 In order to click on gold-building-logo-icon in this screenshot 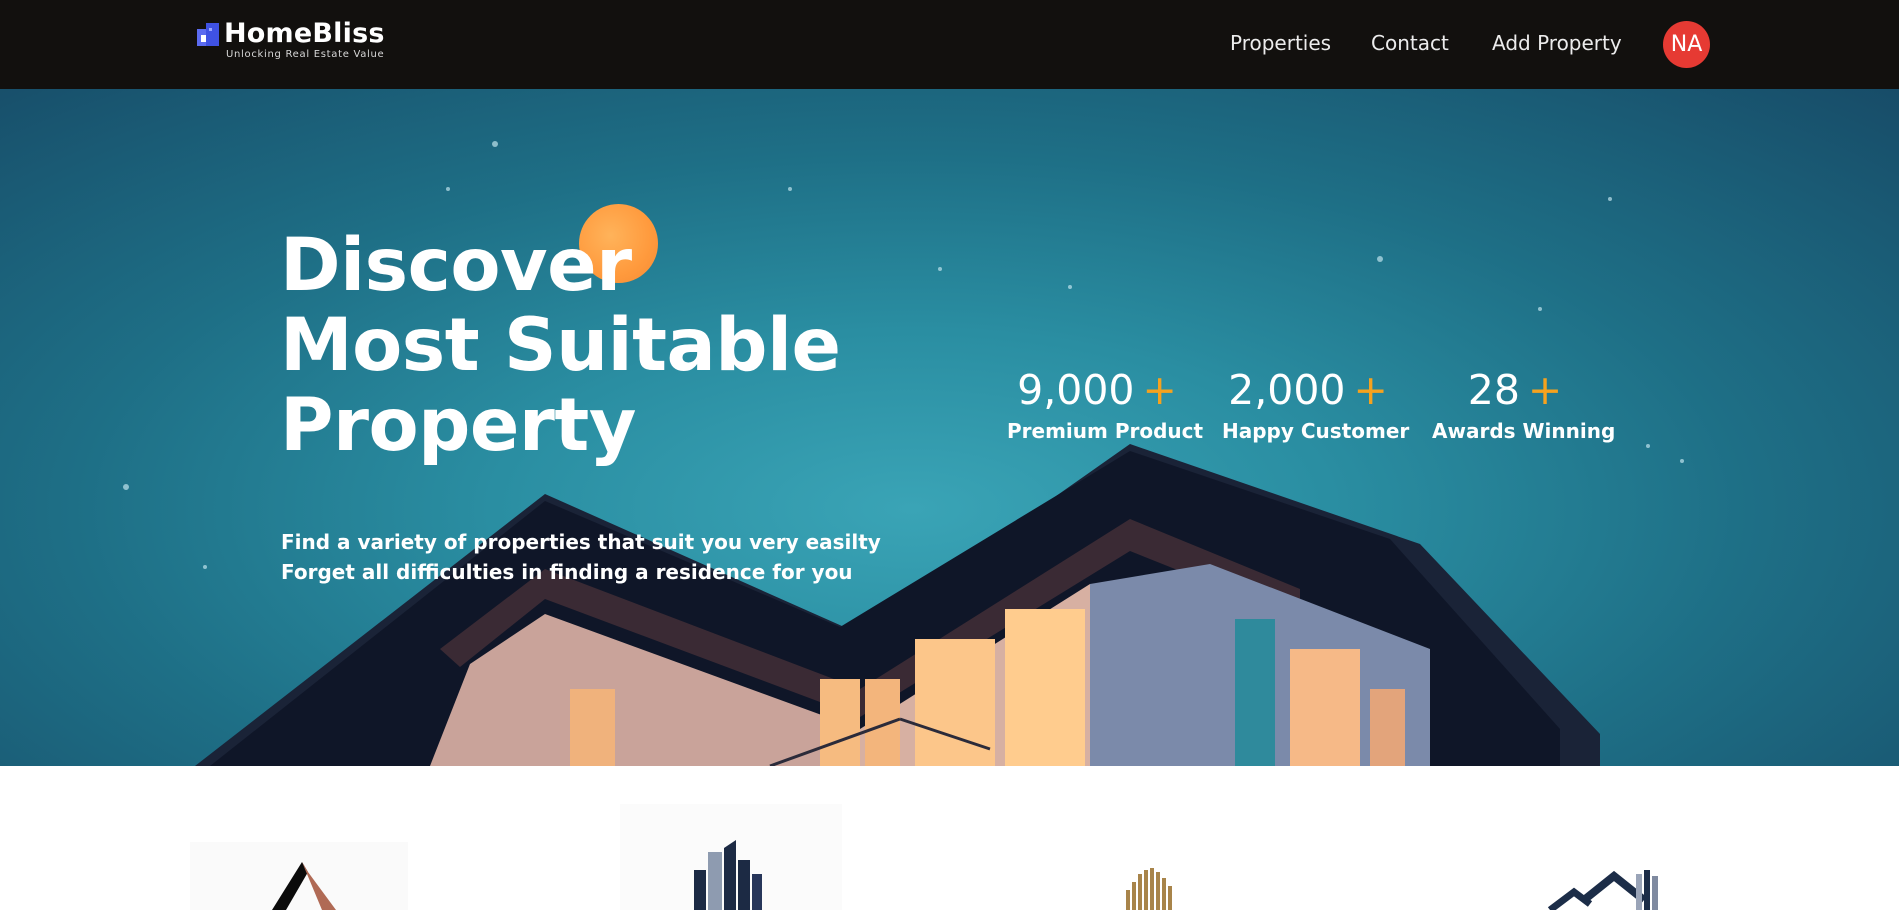, I will do `click(1149, 889)`.